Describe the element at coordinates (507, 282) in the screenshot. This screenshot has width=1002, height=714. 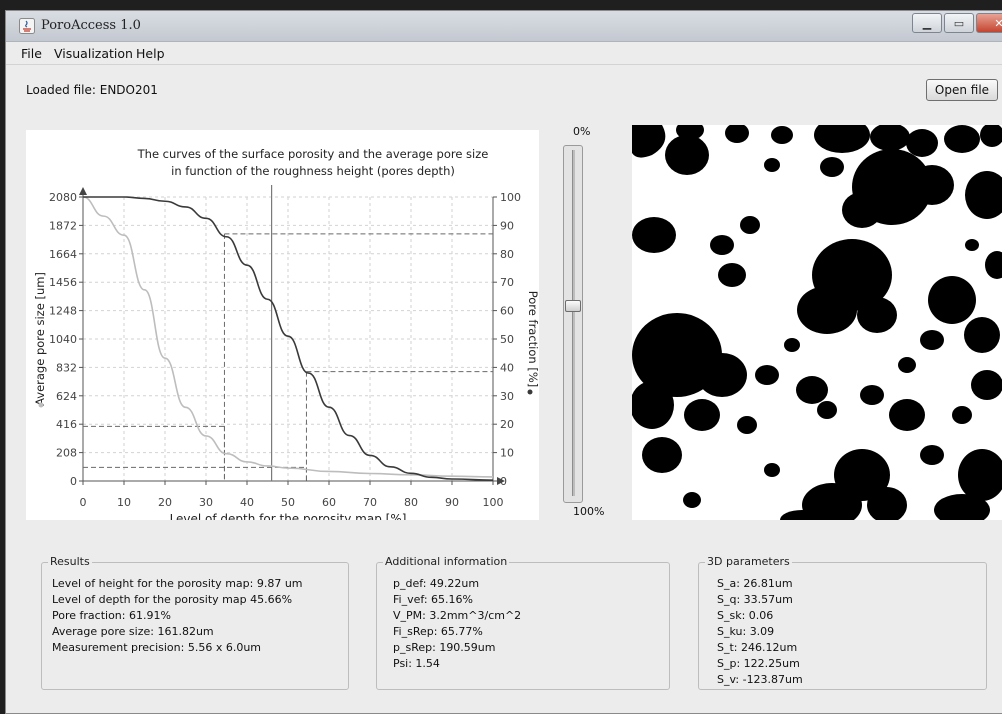
I see `y-tick-label-right: 70` at that location.